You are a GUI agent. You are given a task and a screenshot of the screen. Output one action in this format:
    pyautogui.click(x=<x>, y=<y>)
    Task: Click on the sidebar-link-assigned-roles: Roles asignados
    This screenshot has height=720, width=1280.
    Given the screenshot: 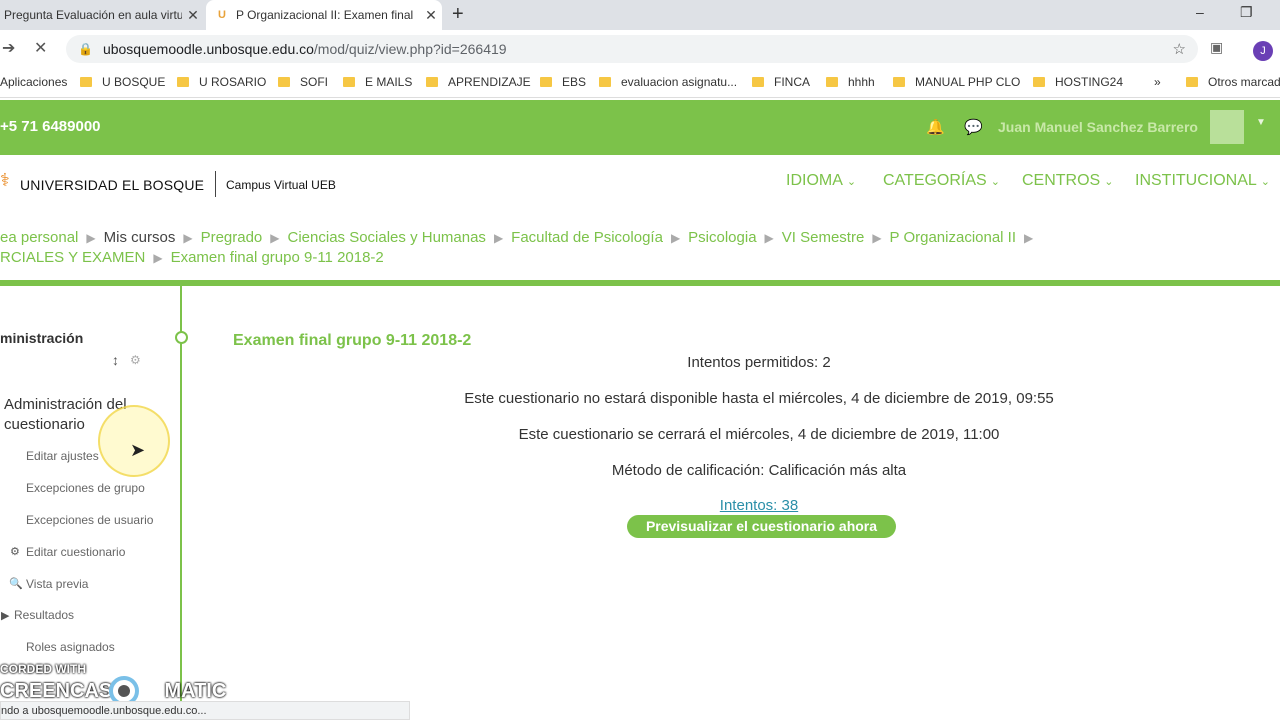 What is the action you would take?
    pyautogui.click(x=70, y=647)
    